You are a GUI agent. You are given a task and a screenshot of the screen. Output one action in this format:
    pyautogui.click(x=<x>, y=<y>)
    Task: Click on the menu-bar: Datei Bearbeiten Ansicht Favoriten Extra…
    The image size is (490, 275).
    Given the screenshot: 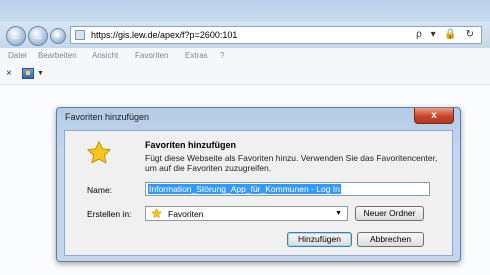 What is the action you would take?
    pyautogui.click(x=245, y=56)
    